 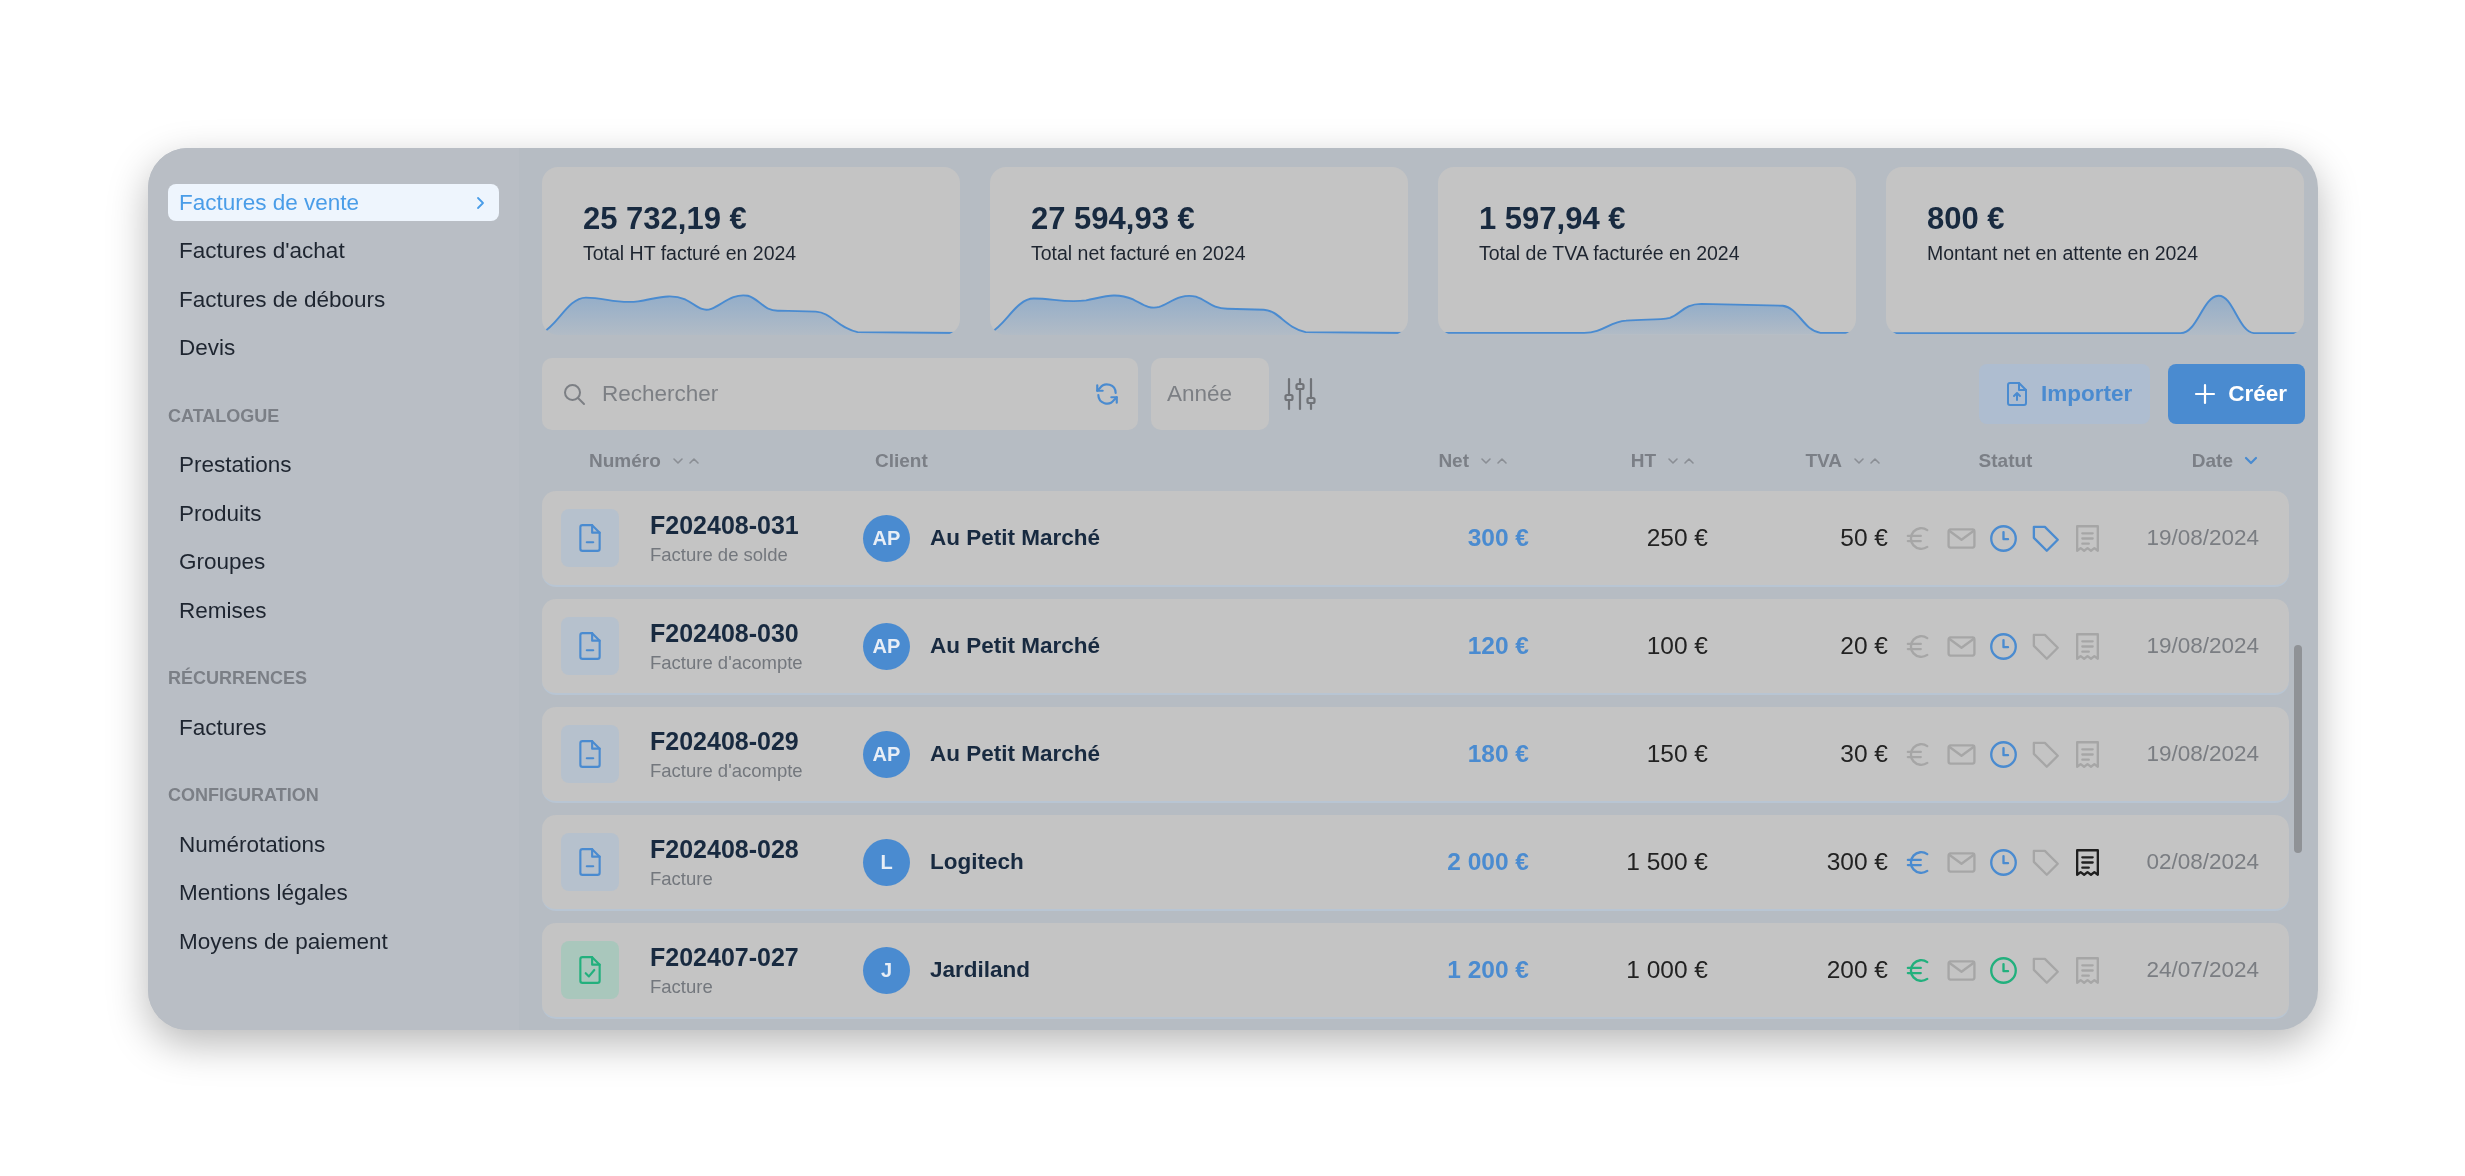 I want to click on invoice-number: F202407-027, so click(x=724, y=957).